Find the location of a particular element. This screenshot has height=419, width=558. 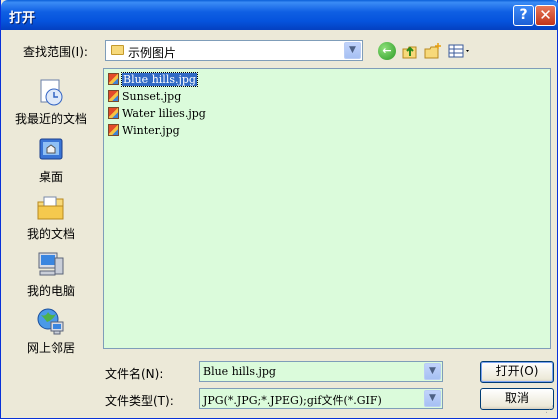

filetype-label: 文件类型(T): is located at coordinates (139, 401).